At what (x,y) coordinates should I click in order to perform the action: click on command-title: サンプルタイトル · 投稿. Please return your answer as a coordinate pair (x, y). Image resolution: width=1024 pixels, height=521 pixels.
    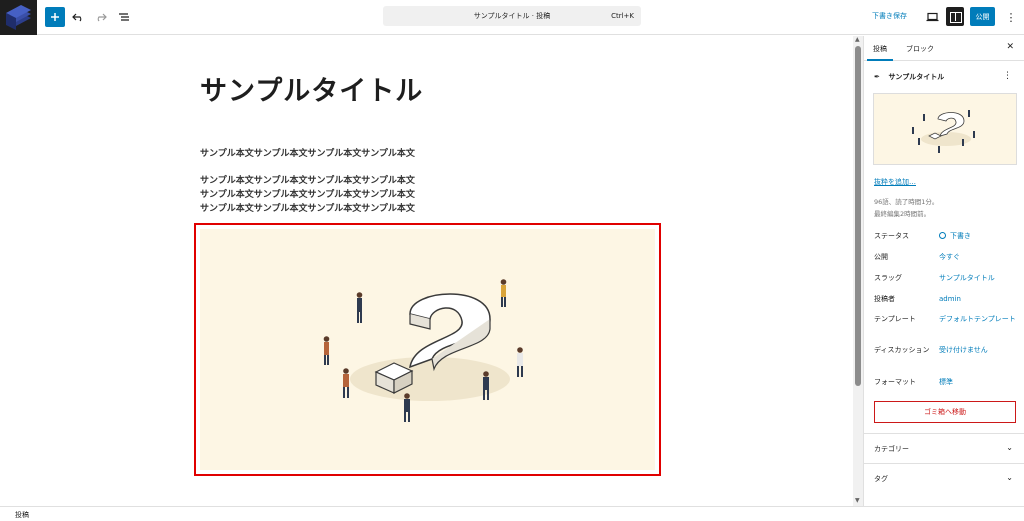
    Looking at the image, I should click on (512, 16).